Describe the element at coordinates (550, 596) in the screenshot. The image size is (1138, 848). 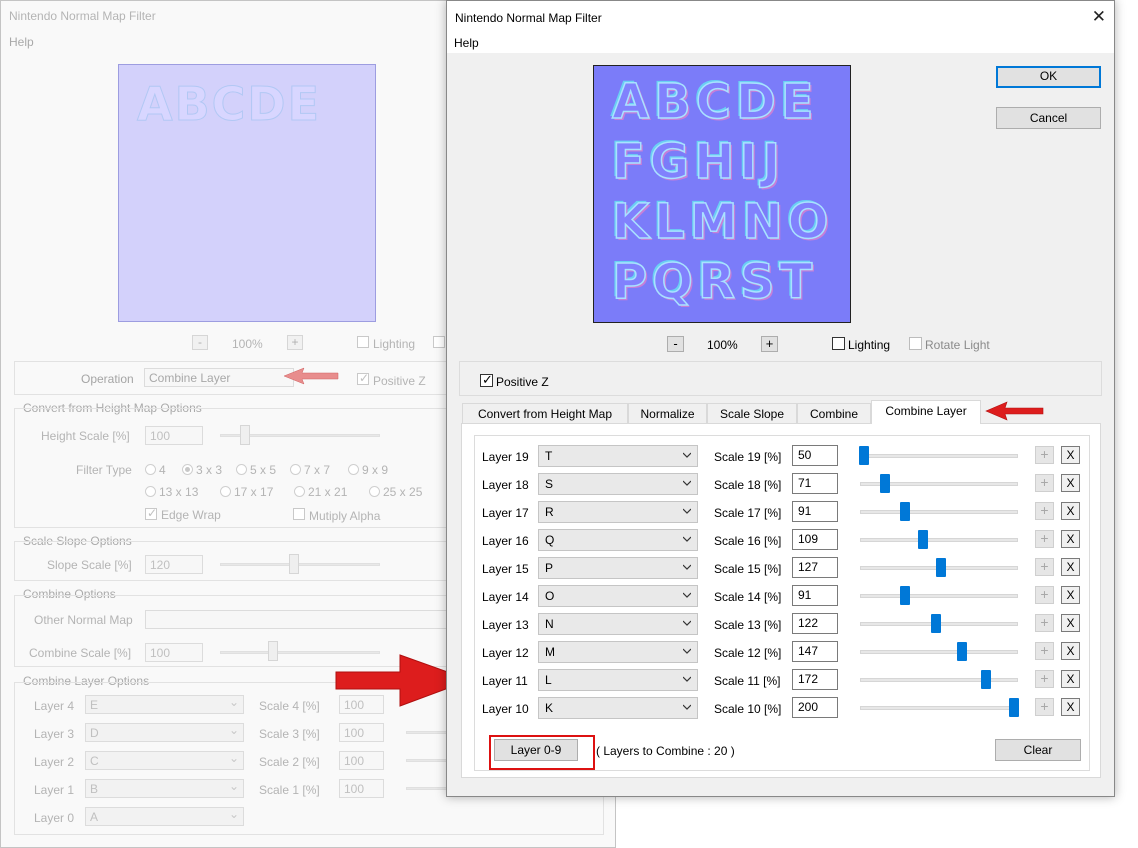
I see `layer-select-value: O` at that location.